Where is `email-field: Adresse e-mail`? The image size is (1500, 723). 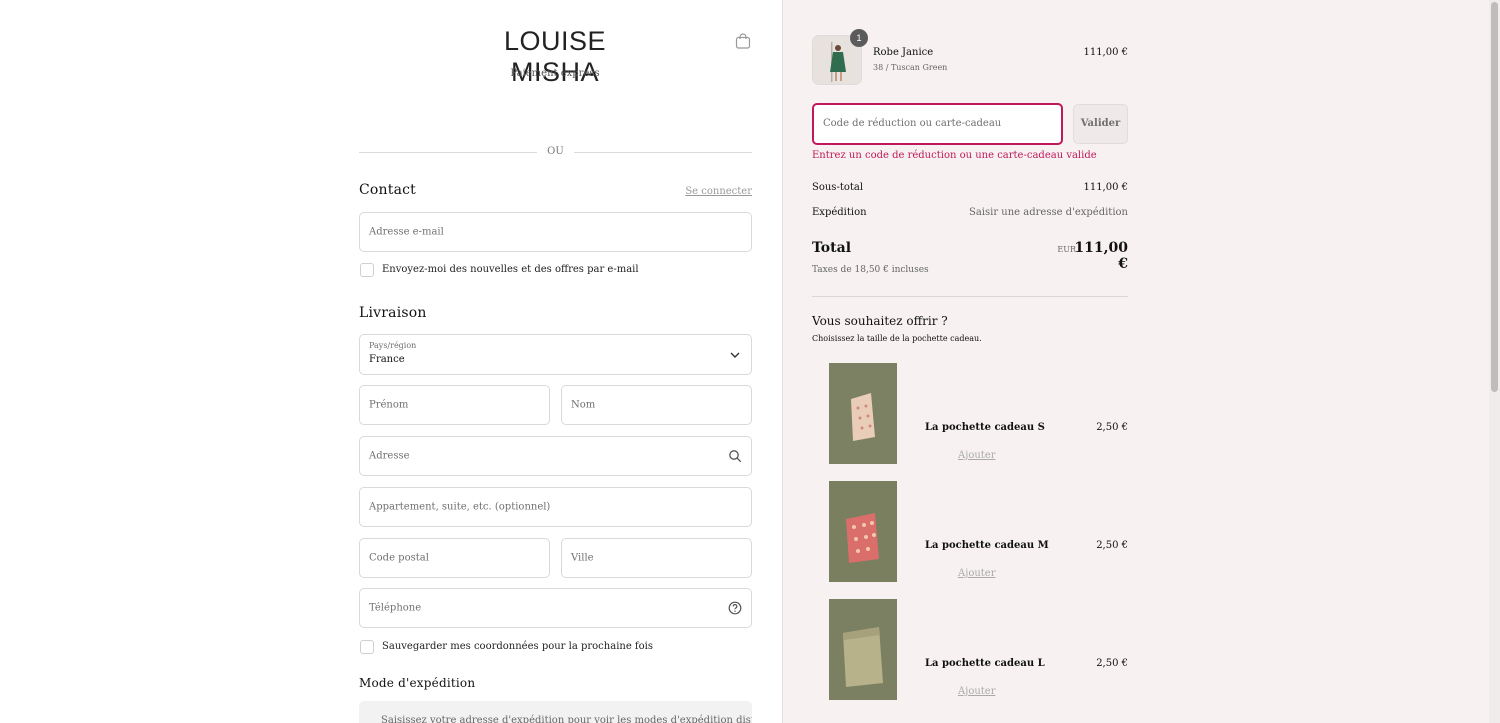 email-field: Adresse e-mail is located at coordinates (555, 232).